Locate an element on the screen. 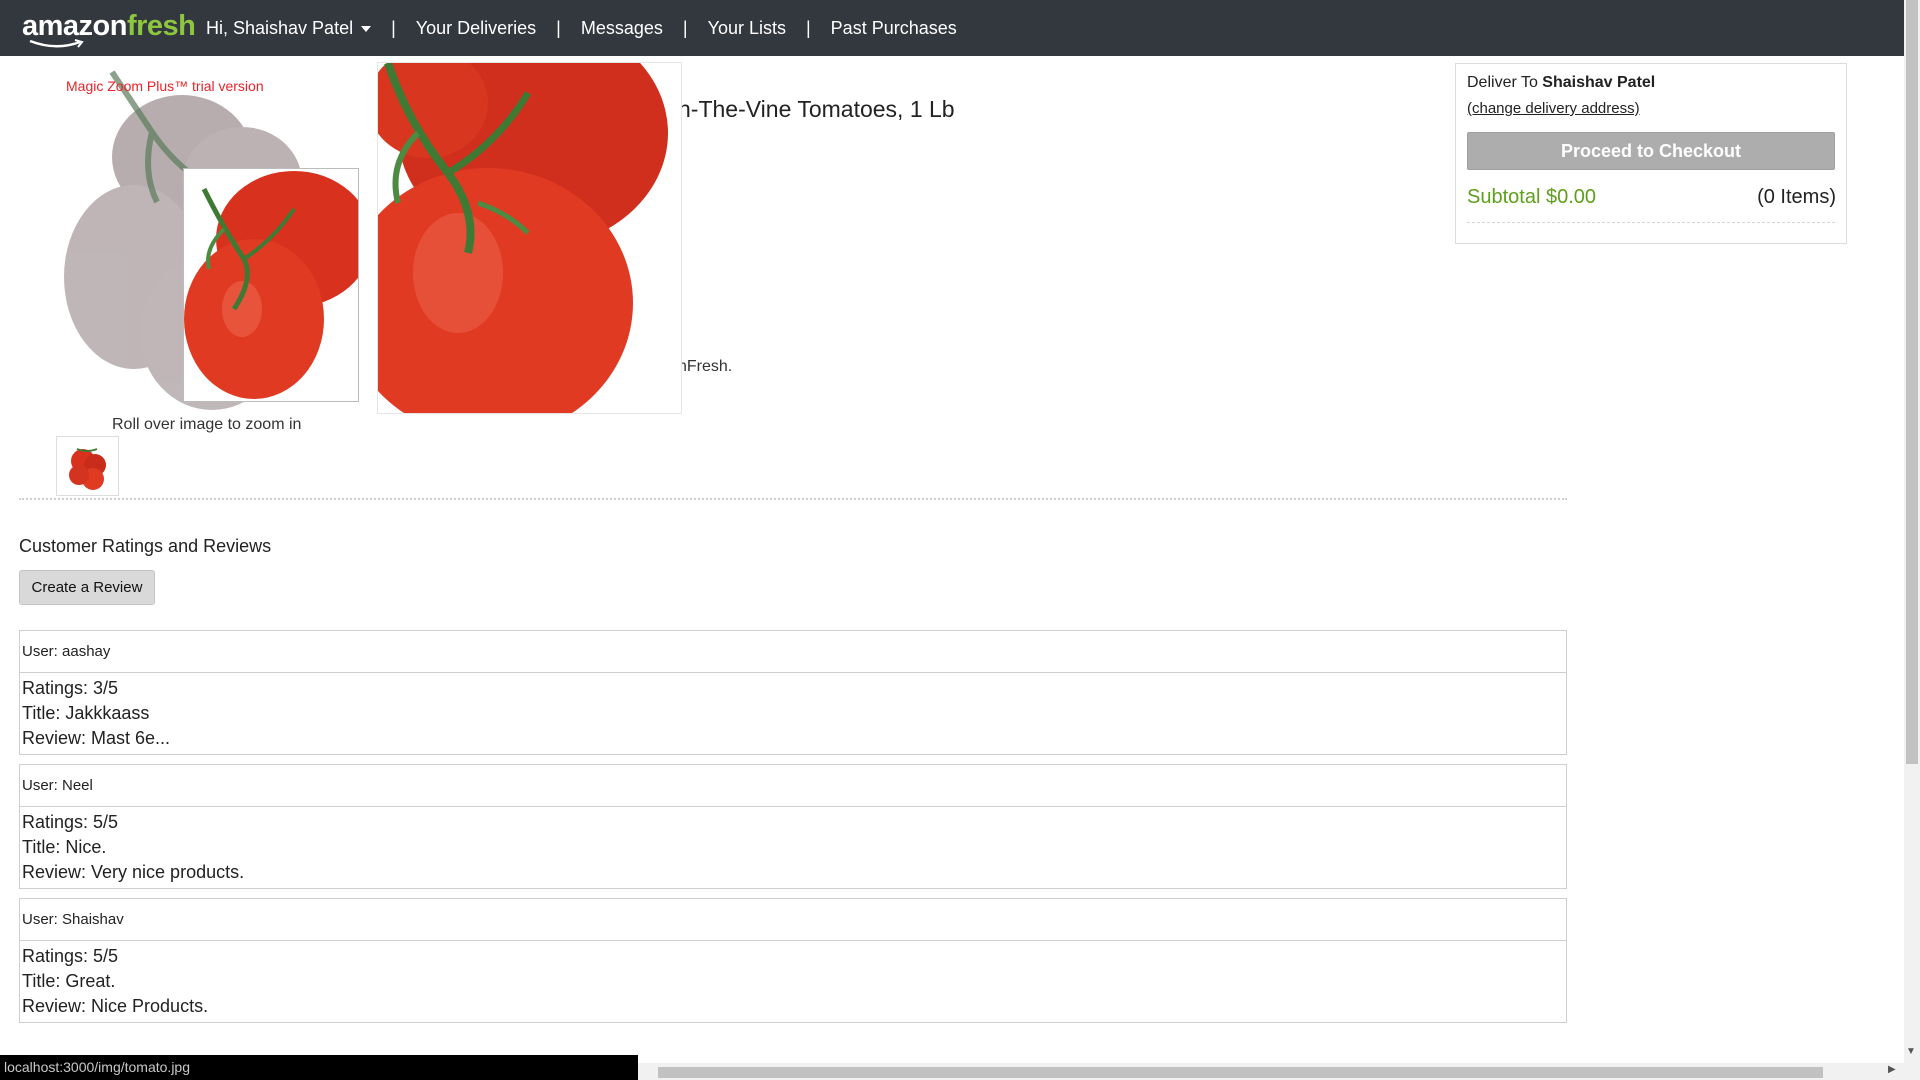 This screenshot has width=1920, height=1080. cart-divider is located at coordinates (1651, 222).